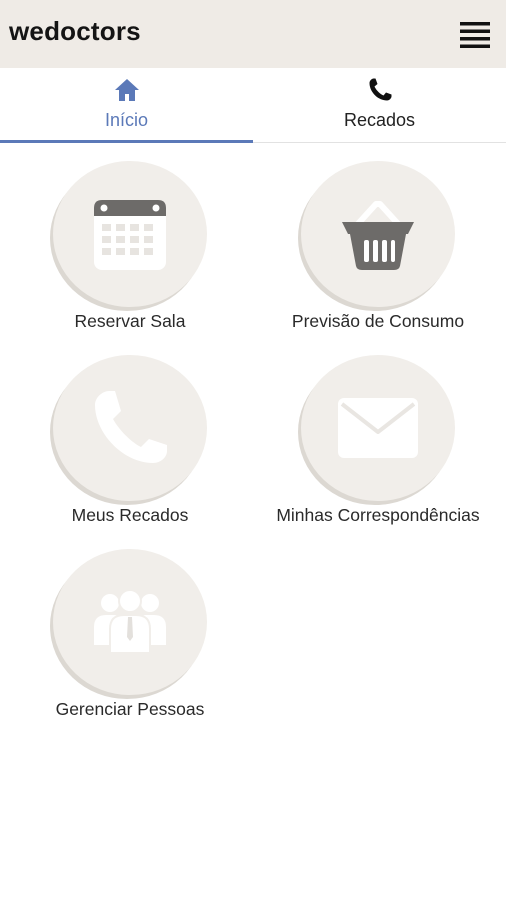 This screenshot has height=900, width=506. I want to click on tab-bar: Início Recados, so click(253, 105).